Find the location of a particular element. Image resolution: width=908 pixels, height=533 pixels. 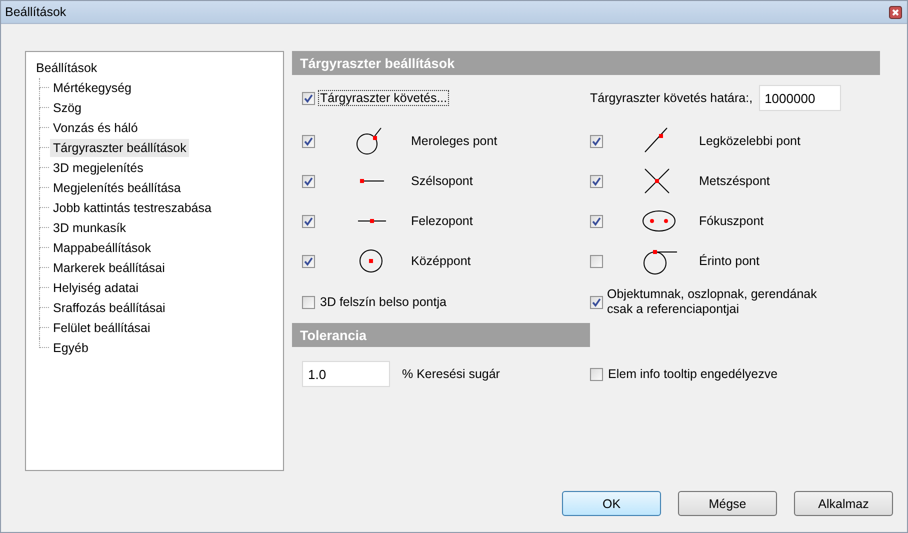

option-label: Elem info tooltip engedélyezve is located at coordinates (693, 374).